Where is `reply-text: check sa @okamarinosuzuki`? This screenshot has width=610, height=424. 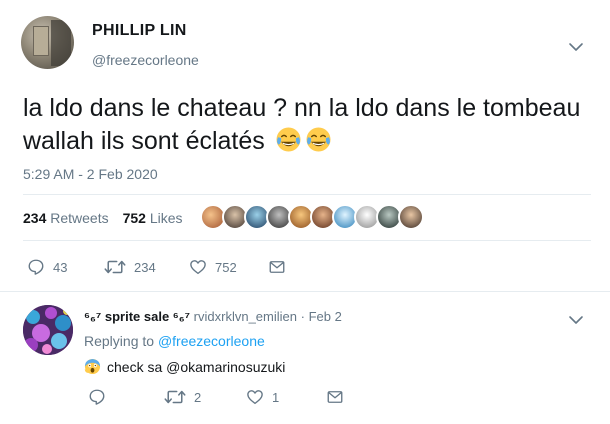
reply-text: check sa @okamarinosuzuki is located at coordinates (184, 366).